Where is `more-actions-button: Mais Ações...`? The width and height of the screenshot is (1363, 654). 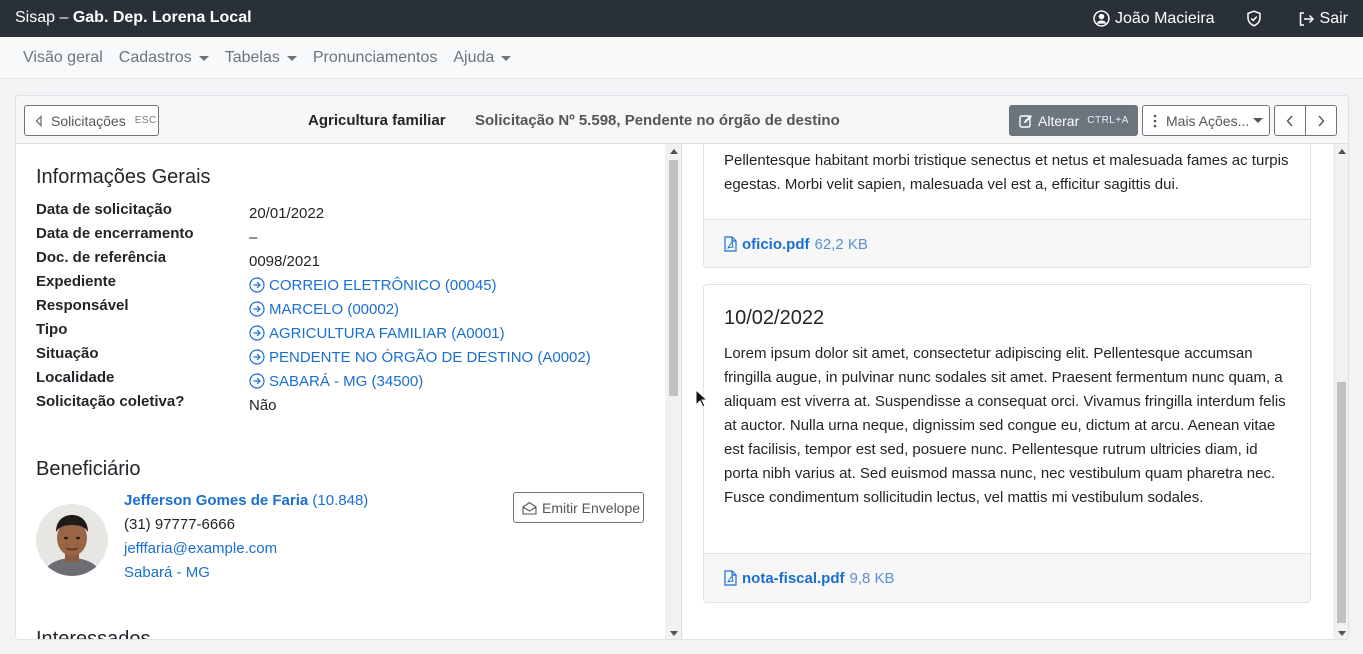
more-actions-button: Mais Ações... is located at coordinates (1206, 120).